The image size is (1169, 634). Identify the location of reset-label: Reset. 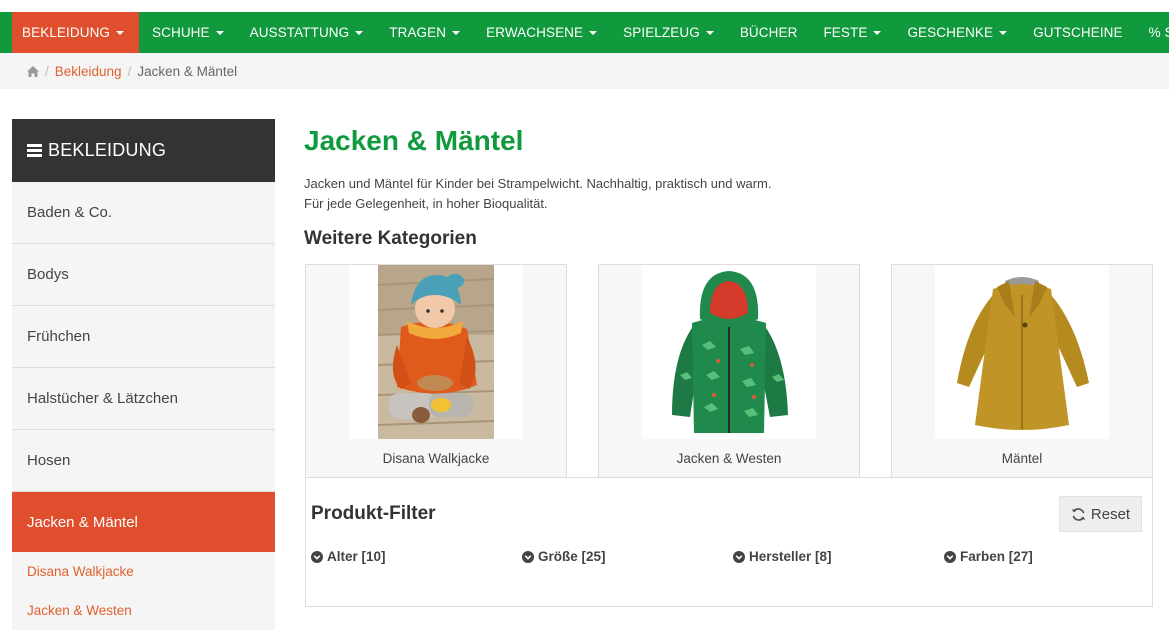
(1110, 514).